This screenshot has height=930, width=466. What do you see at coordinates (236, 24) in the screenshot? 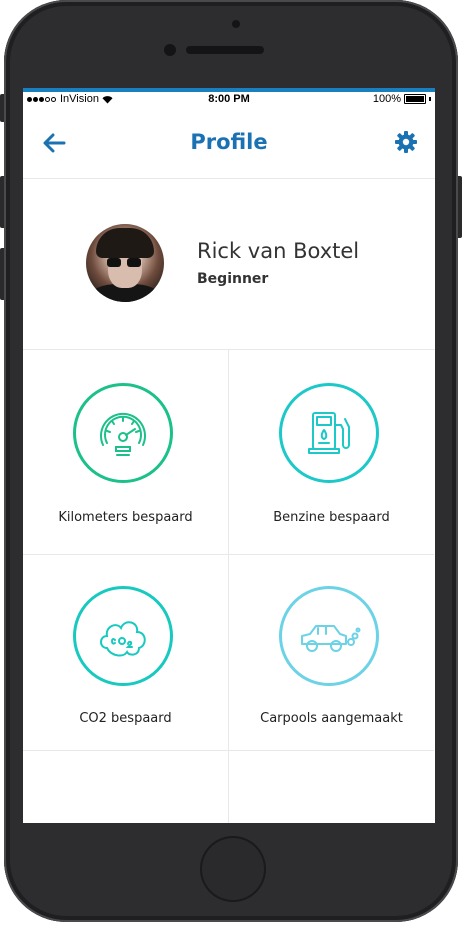
I see `sensor-dot` at bounding box center [236, 24].